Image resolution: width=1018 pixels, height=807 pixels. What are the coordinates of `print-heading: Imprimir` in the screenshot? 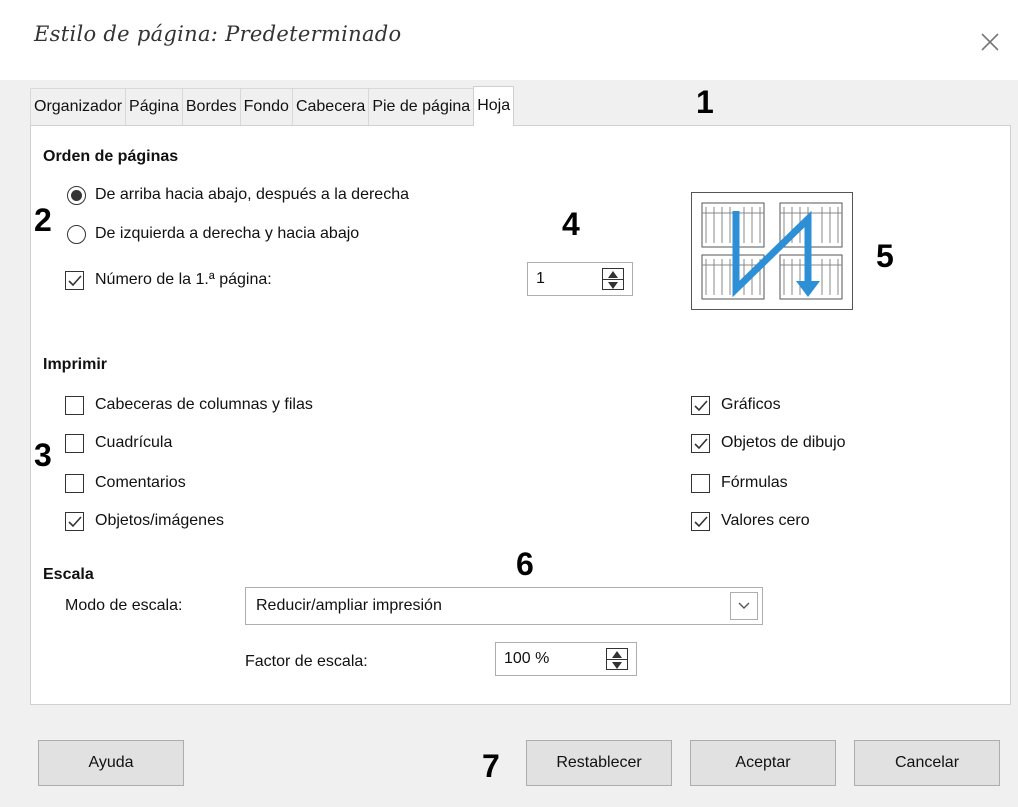 It's located at (75, 364).